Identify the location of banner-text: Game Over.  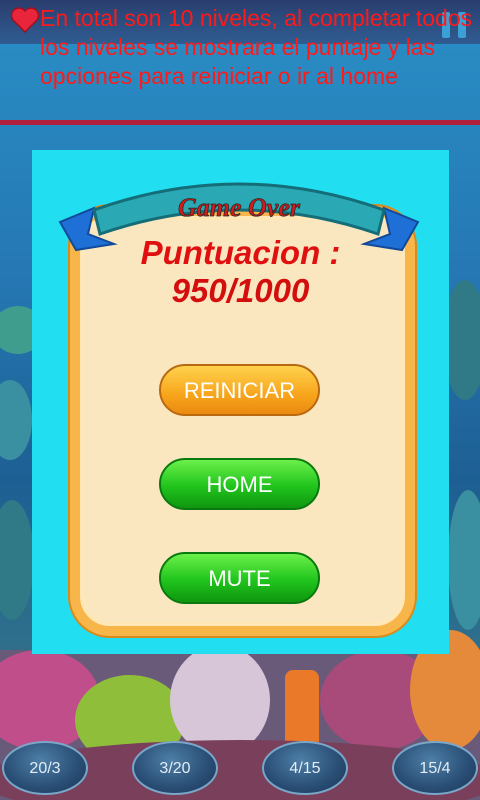
(239, 207).